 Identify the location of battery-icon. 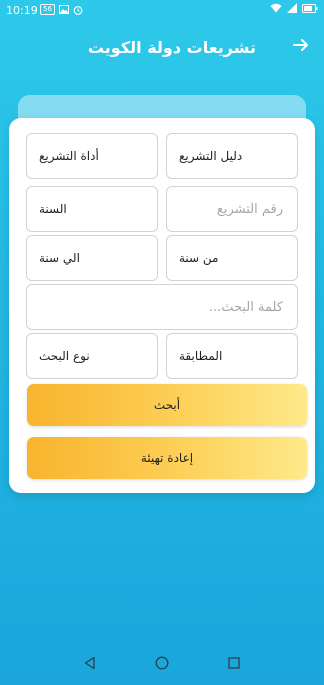
(310, 8).